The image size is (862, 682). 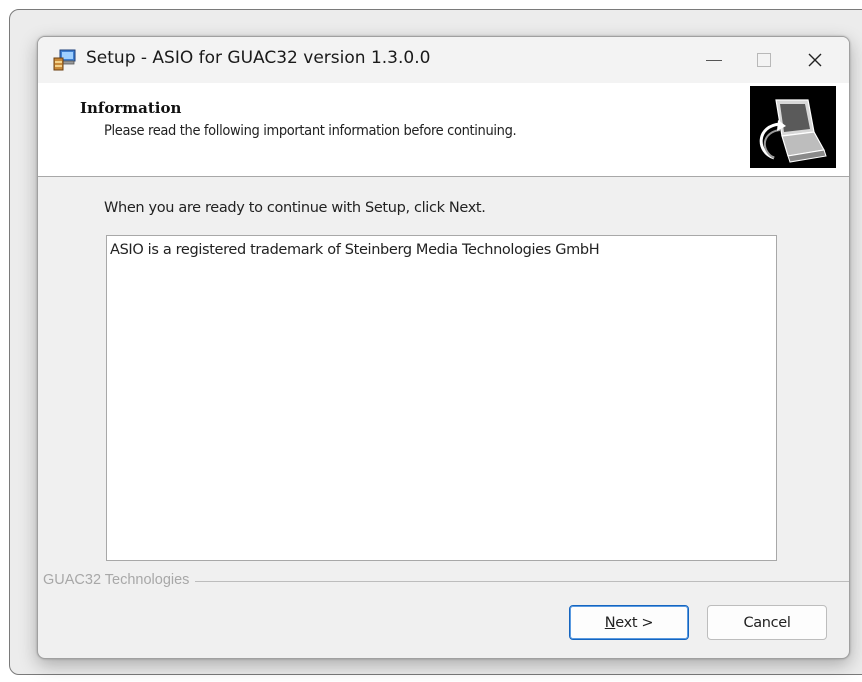 I want to click on next-accelerator: N, so click(x=610, y=622).